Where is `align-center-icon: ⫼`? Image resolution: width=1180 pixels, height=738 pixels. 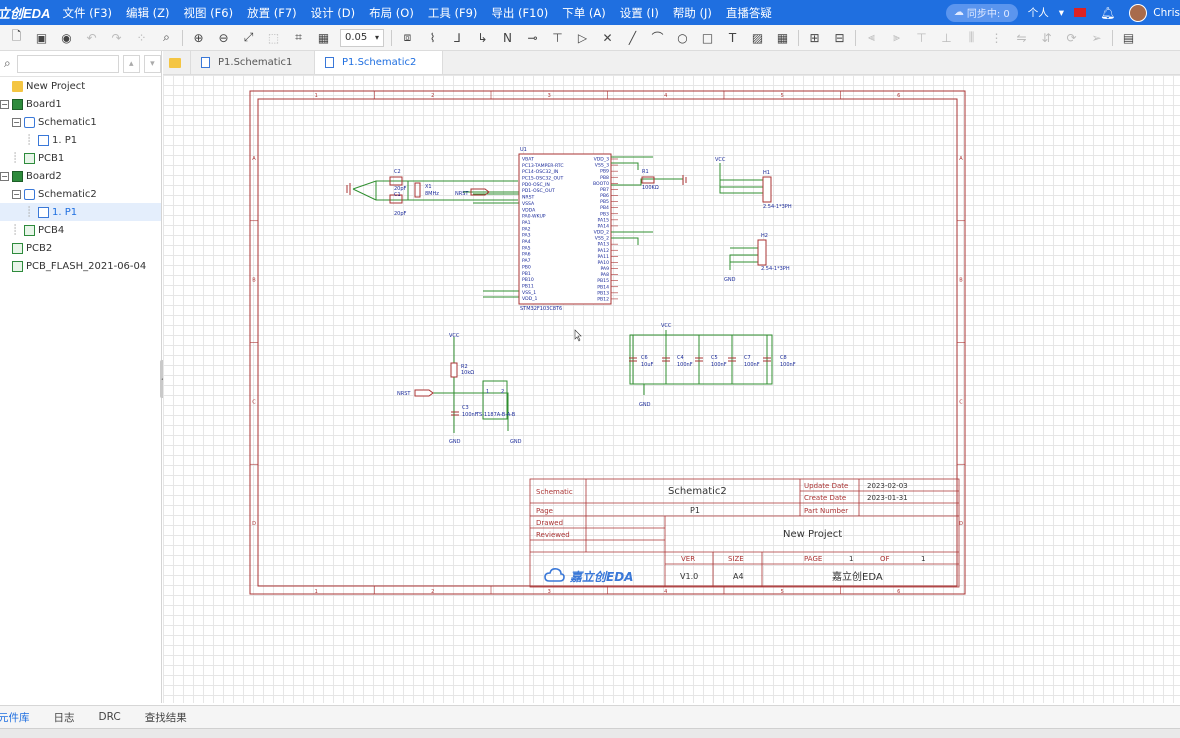 align-center-icon: ⫼ is located at coordinates (972, 38).